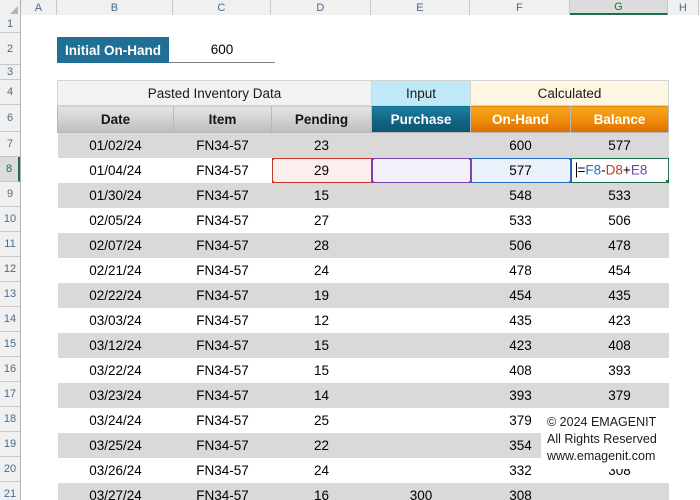  Describe the element at coordinates (520, 245) in the screenshot. I see `cell-onhand: 506` at that location.